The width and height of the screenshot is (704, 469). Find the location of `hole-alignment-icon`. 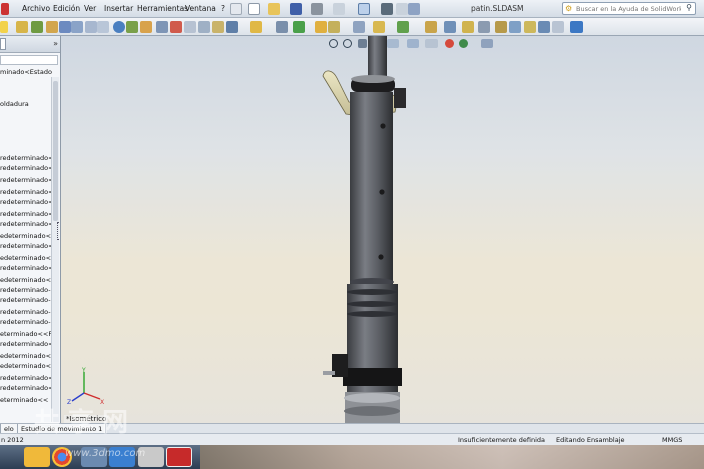

hole-alignment-icon is located at coordinates (204, 27).